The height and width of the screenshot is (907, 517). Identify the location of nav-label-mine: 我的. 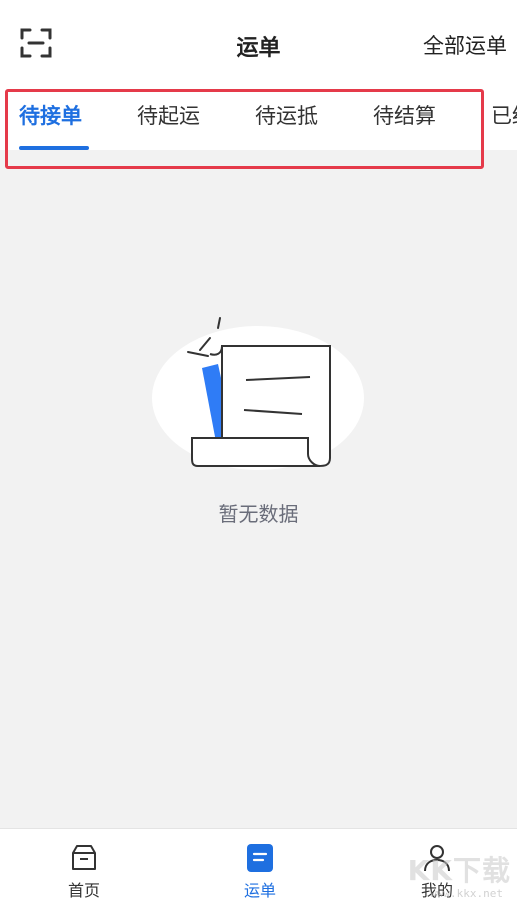
(436, 890).